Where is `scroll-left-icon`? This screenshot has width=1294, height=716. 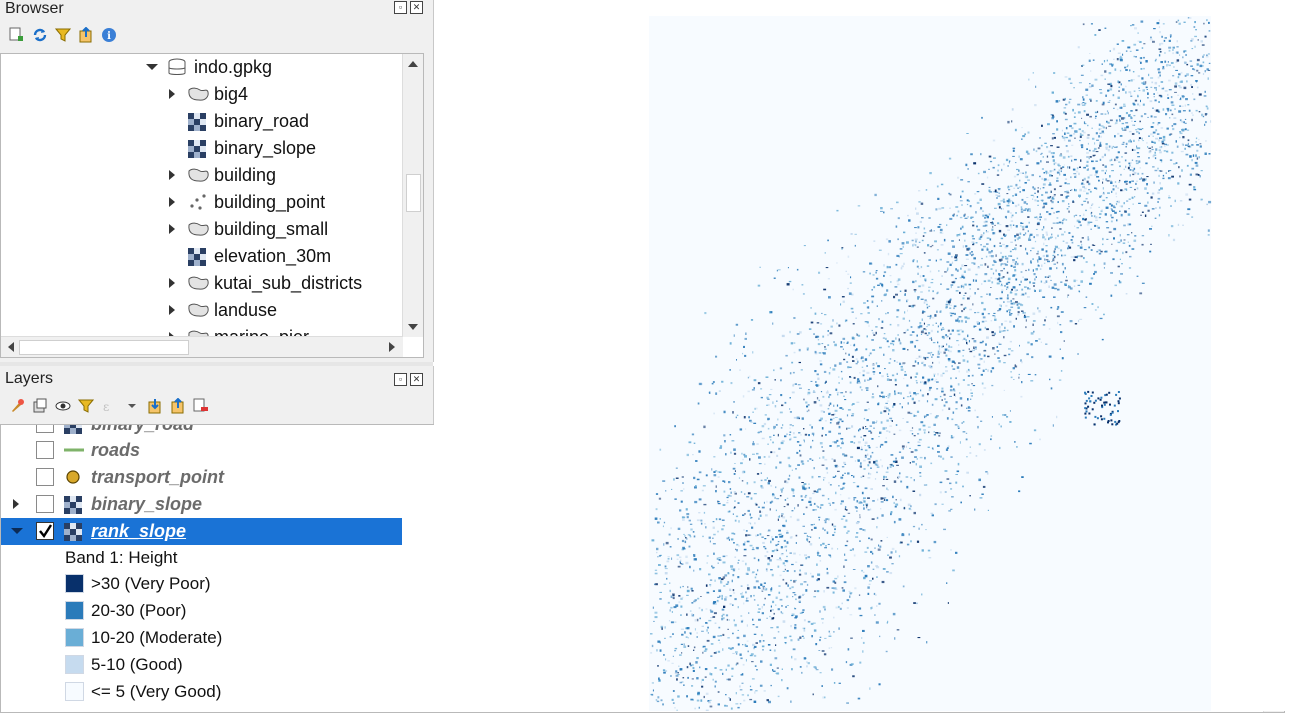 scroll-left-icon is located at coordinates (11, 347).